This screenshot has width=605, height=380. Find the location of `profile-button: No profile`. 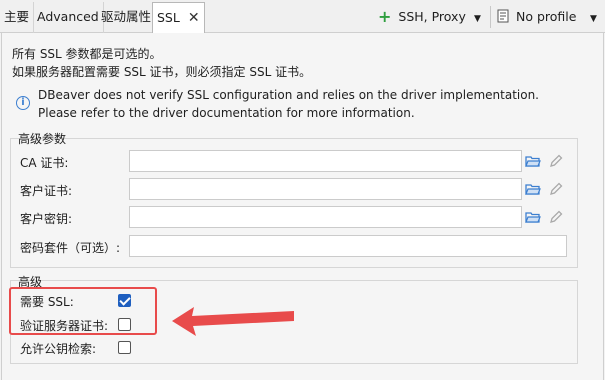

profile-button: No profile is located at coordinates (536, 17).